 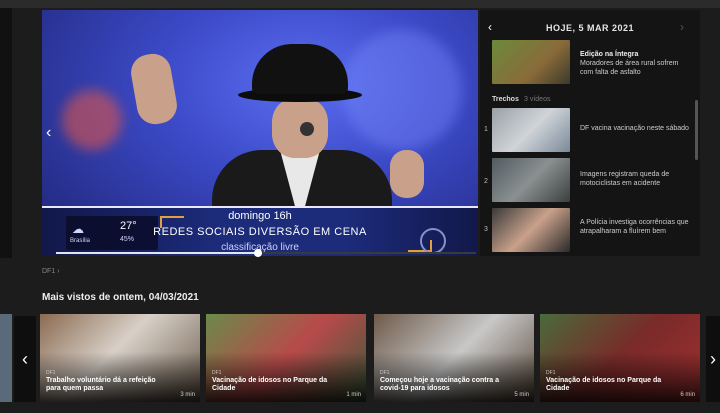 I want to click on channel-logo-icon, so click(x=433, y=241).